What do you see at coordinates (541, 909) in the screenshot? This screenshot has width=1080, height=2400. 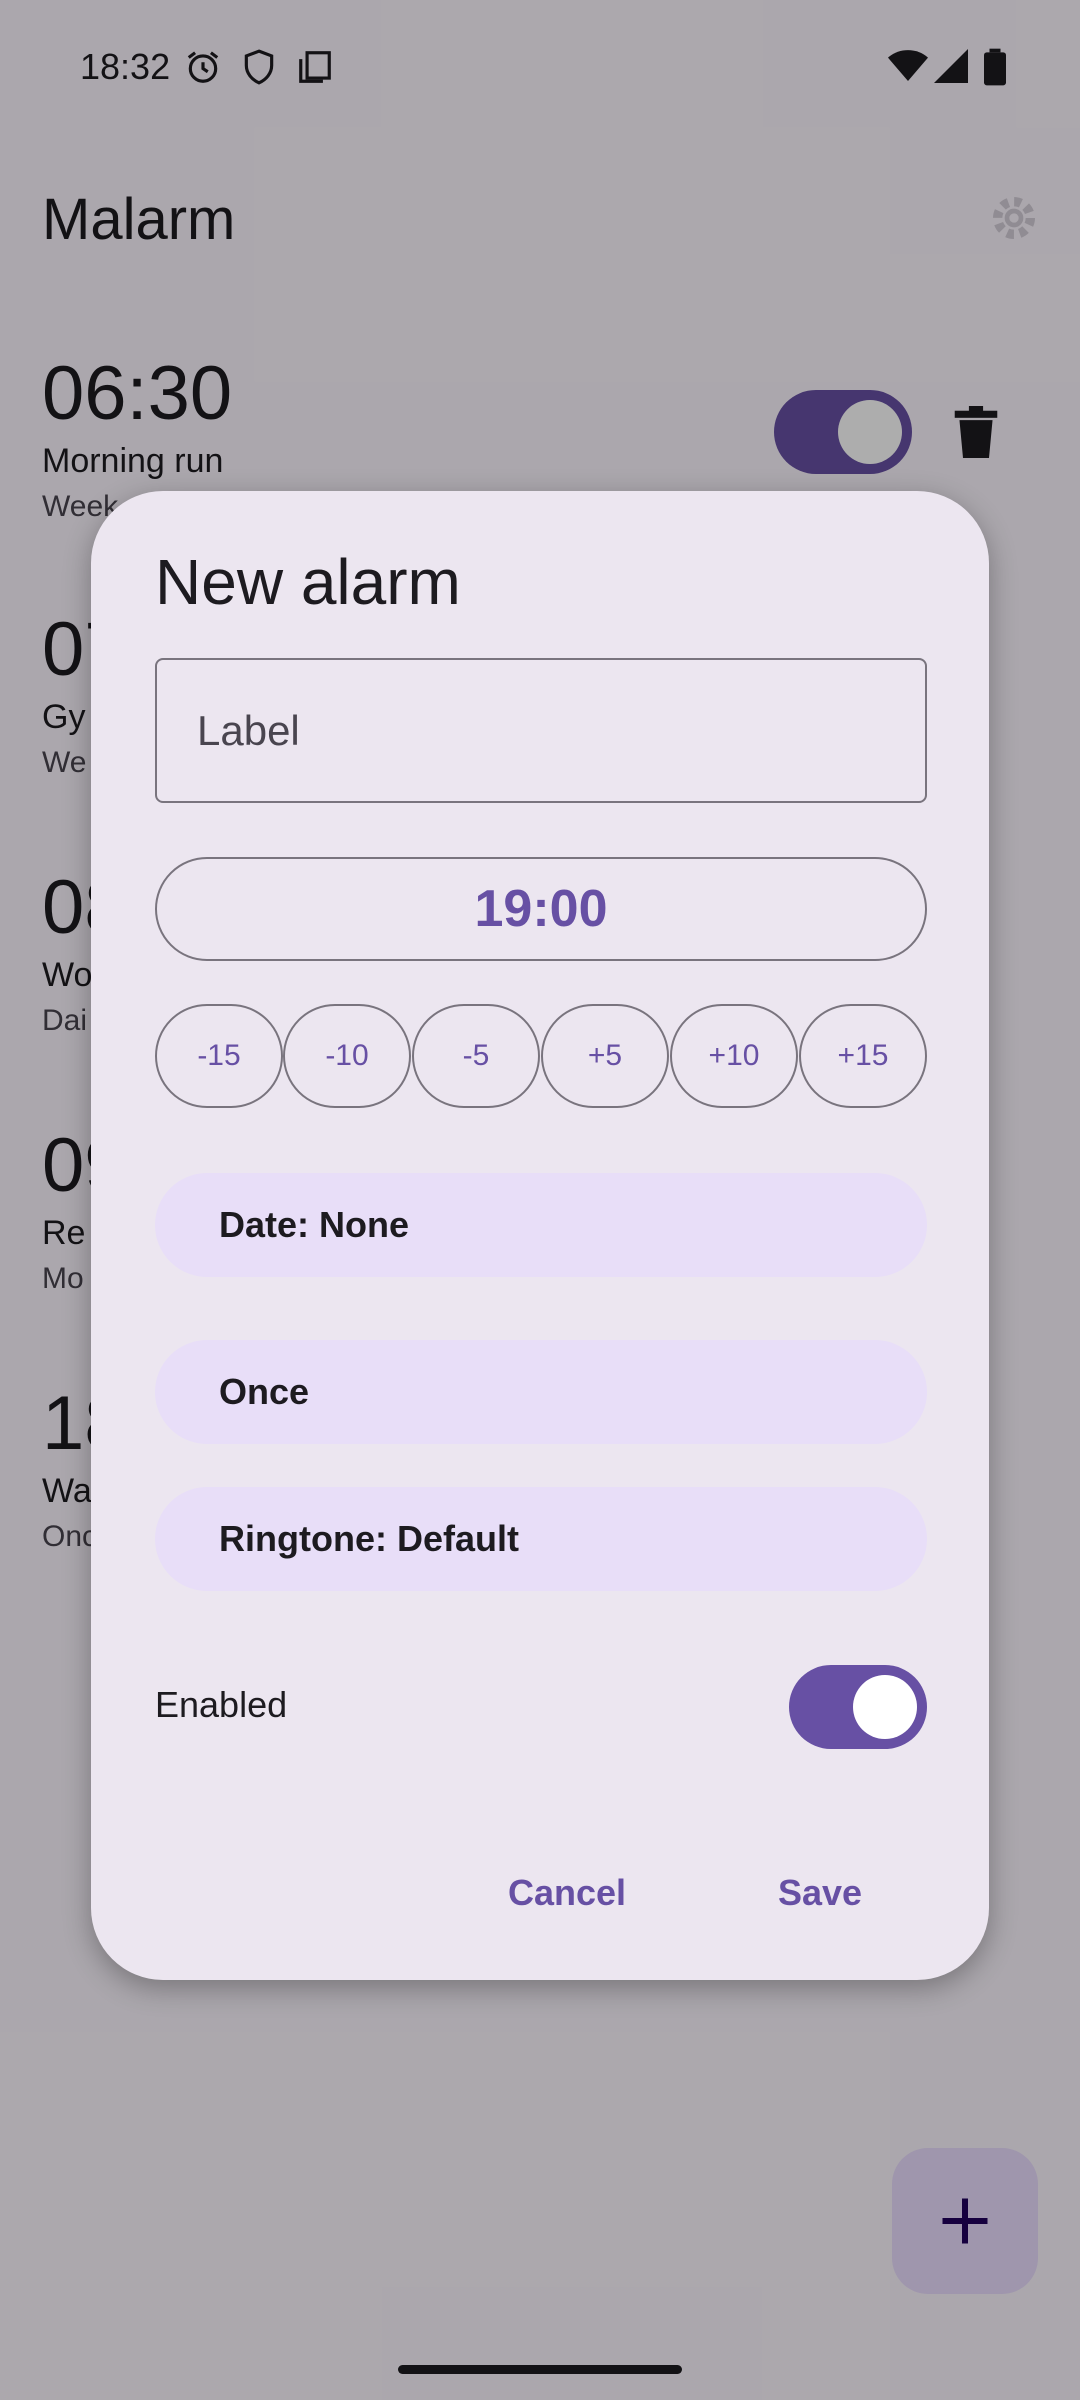 I see `time-picker-button: 19:00` at bounding box center [541, 909].